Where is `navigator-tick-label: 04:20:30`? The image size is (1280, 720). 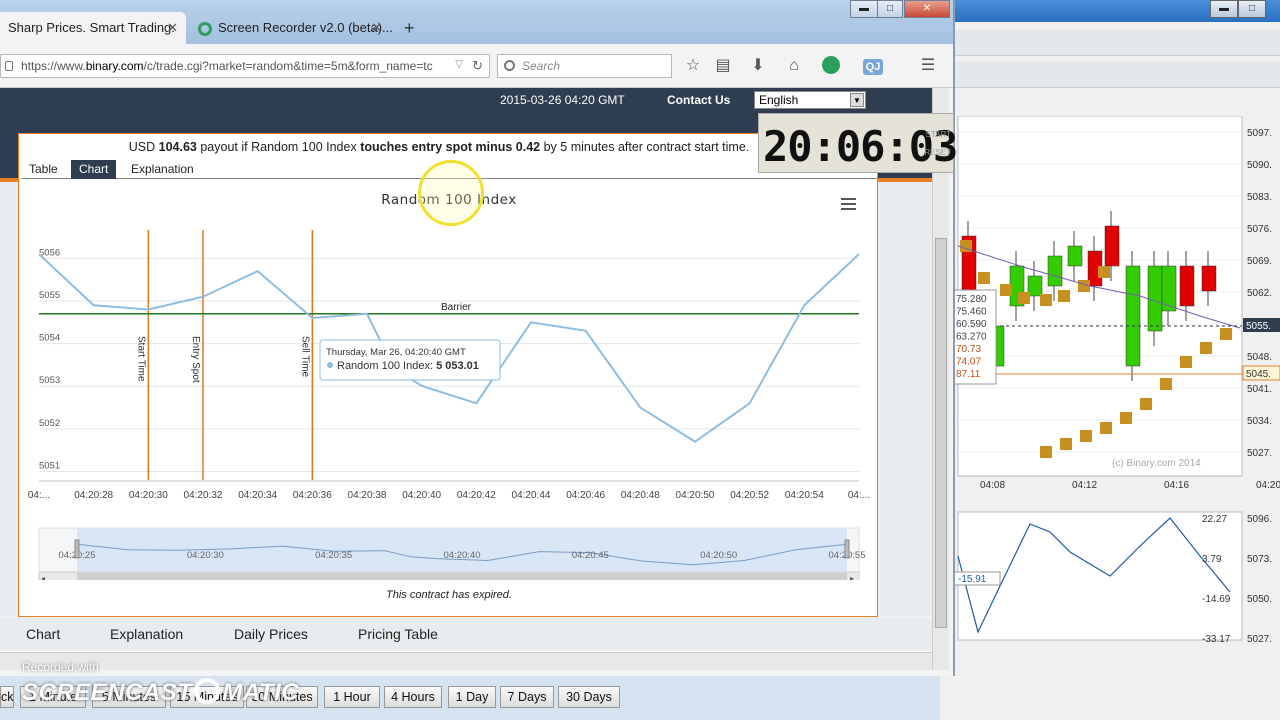
navigator-tick-label: 04:20:30 is located at coordinates (205, 555).